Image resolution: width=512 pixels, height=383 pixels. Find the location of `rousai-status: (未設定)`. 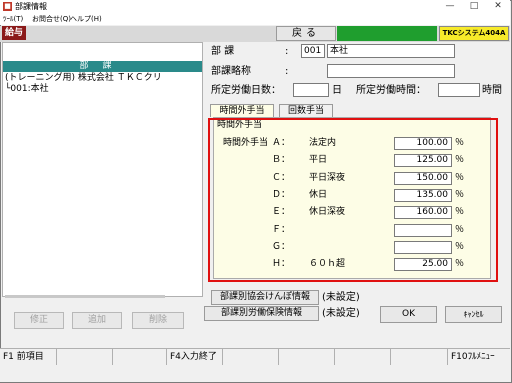

rousai-status: (未設定) is located at coordinates (341, 313).